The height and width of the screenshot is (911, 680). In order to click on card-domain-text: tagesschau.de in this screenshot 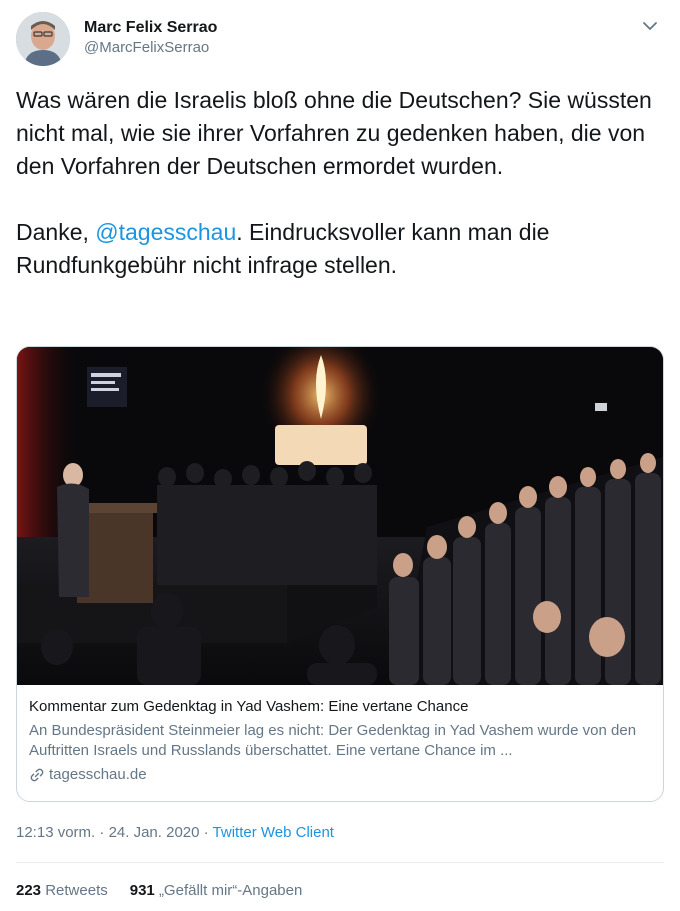, I will do `click(98, 774)`.